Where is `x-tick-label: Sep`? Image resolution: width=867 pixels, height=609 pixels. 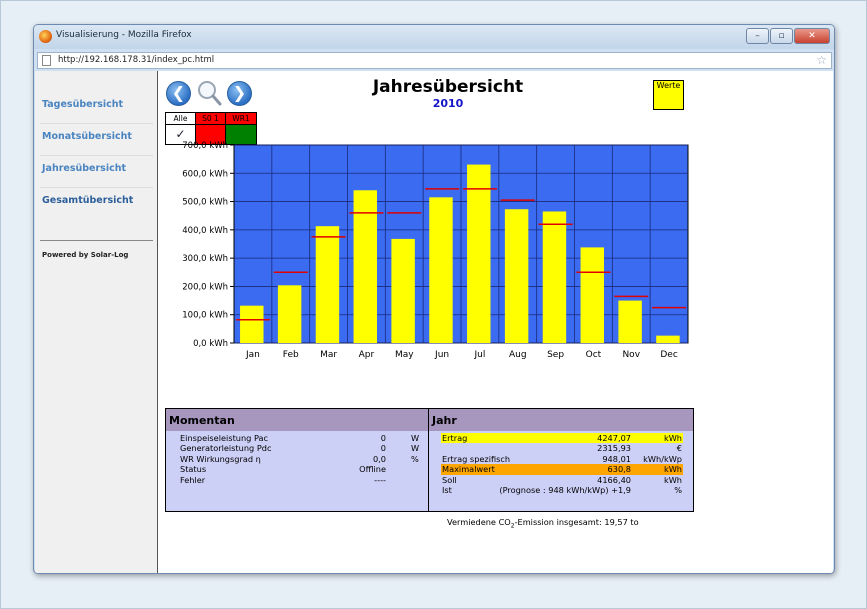
x-tick-label: Sep is located at coordinates (555, 355).